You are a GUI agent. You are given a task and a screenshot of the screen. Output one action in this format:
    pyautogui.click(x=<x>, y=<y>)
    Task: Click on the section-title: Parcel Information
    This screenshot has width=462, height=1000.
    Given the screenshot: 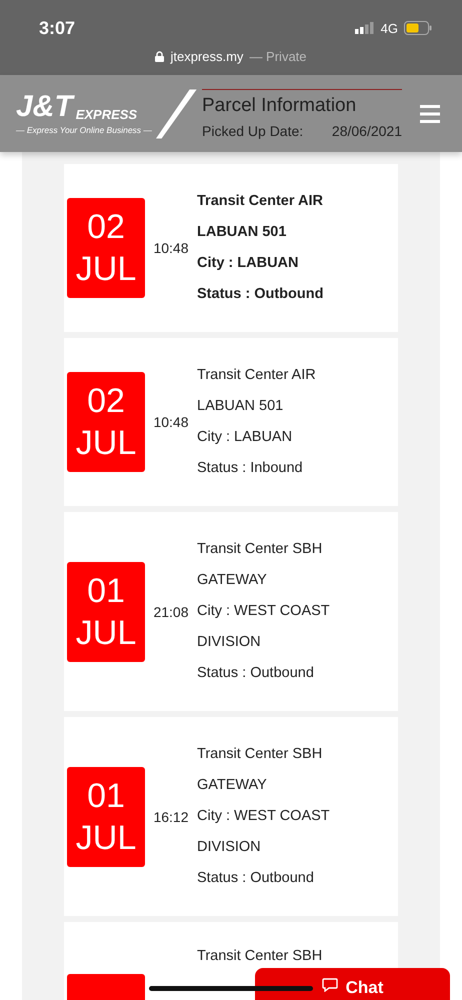 What is the action you would take?
    pyautogui.click(x=280, y=105)
    